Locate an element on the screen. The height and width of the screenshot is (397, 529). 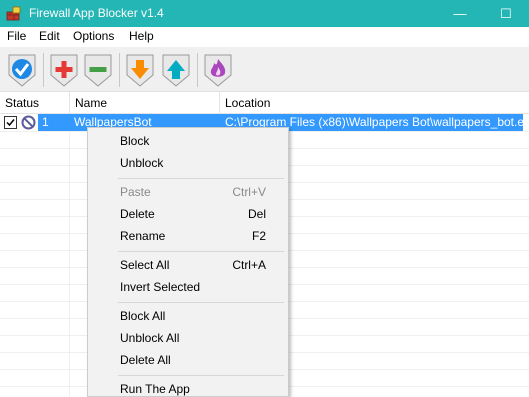
menu-item-label: Select All is located at coordinates (145, 265).